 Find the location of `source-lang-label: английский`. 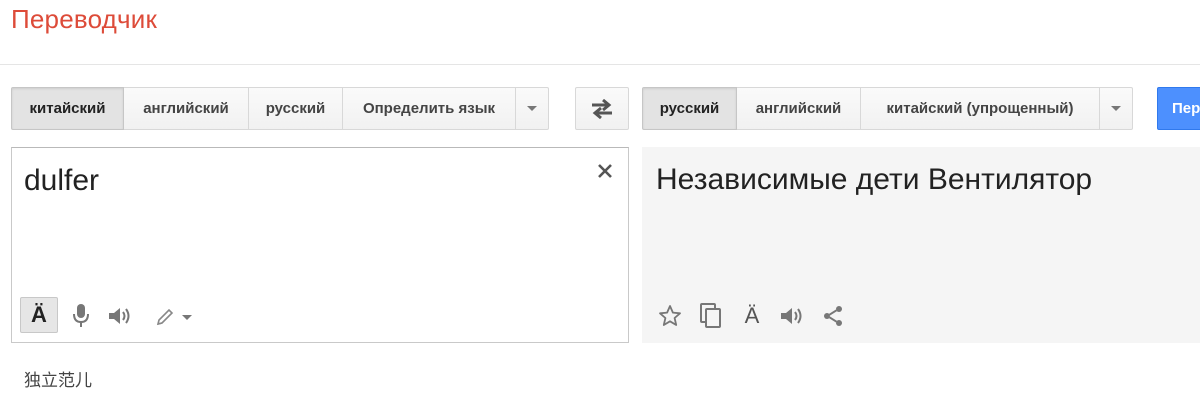

source-lang-label: английский is located at coordinates (186, 108).